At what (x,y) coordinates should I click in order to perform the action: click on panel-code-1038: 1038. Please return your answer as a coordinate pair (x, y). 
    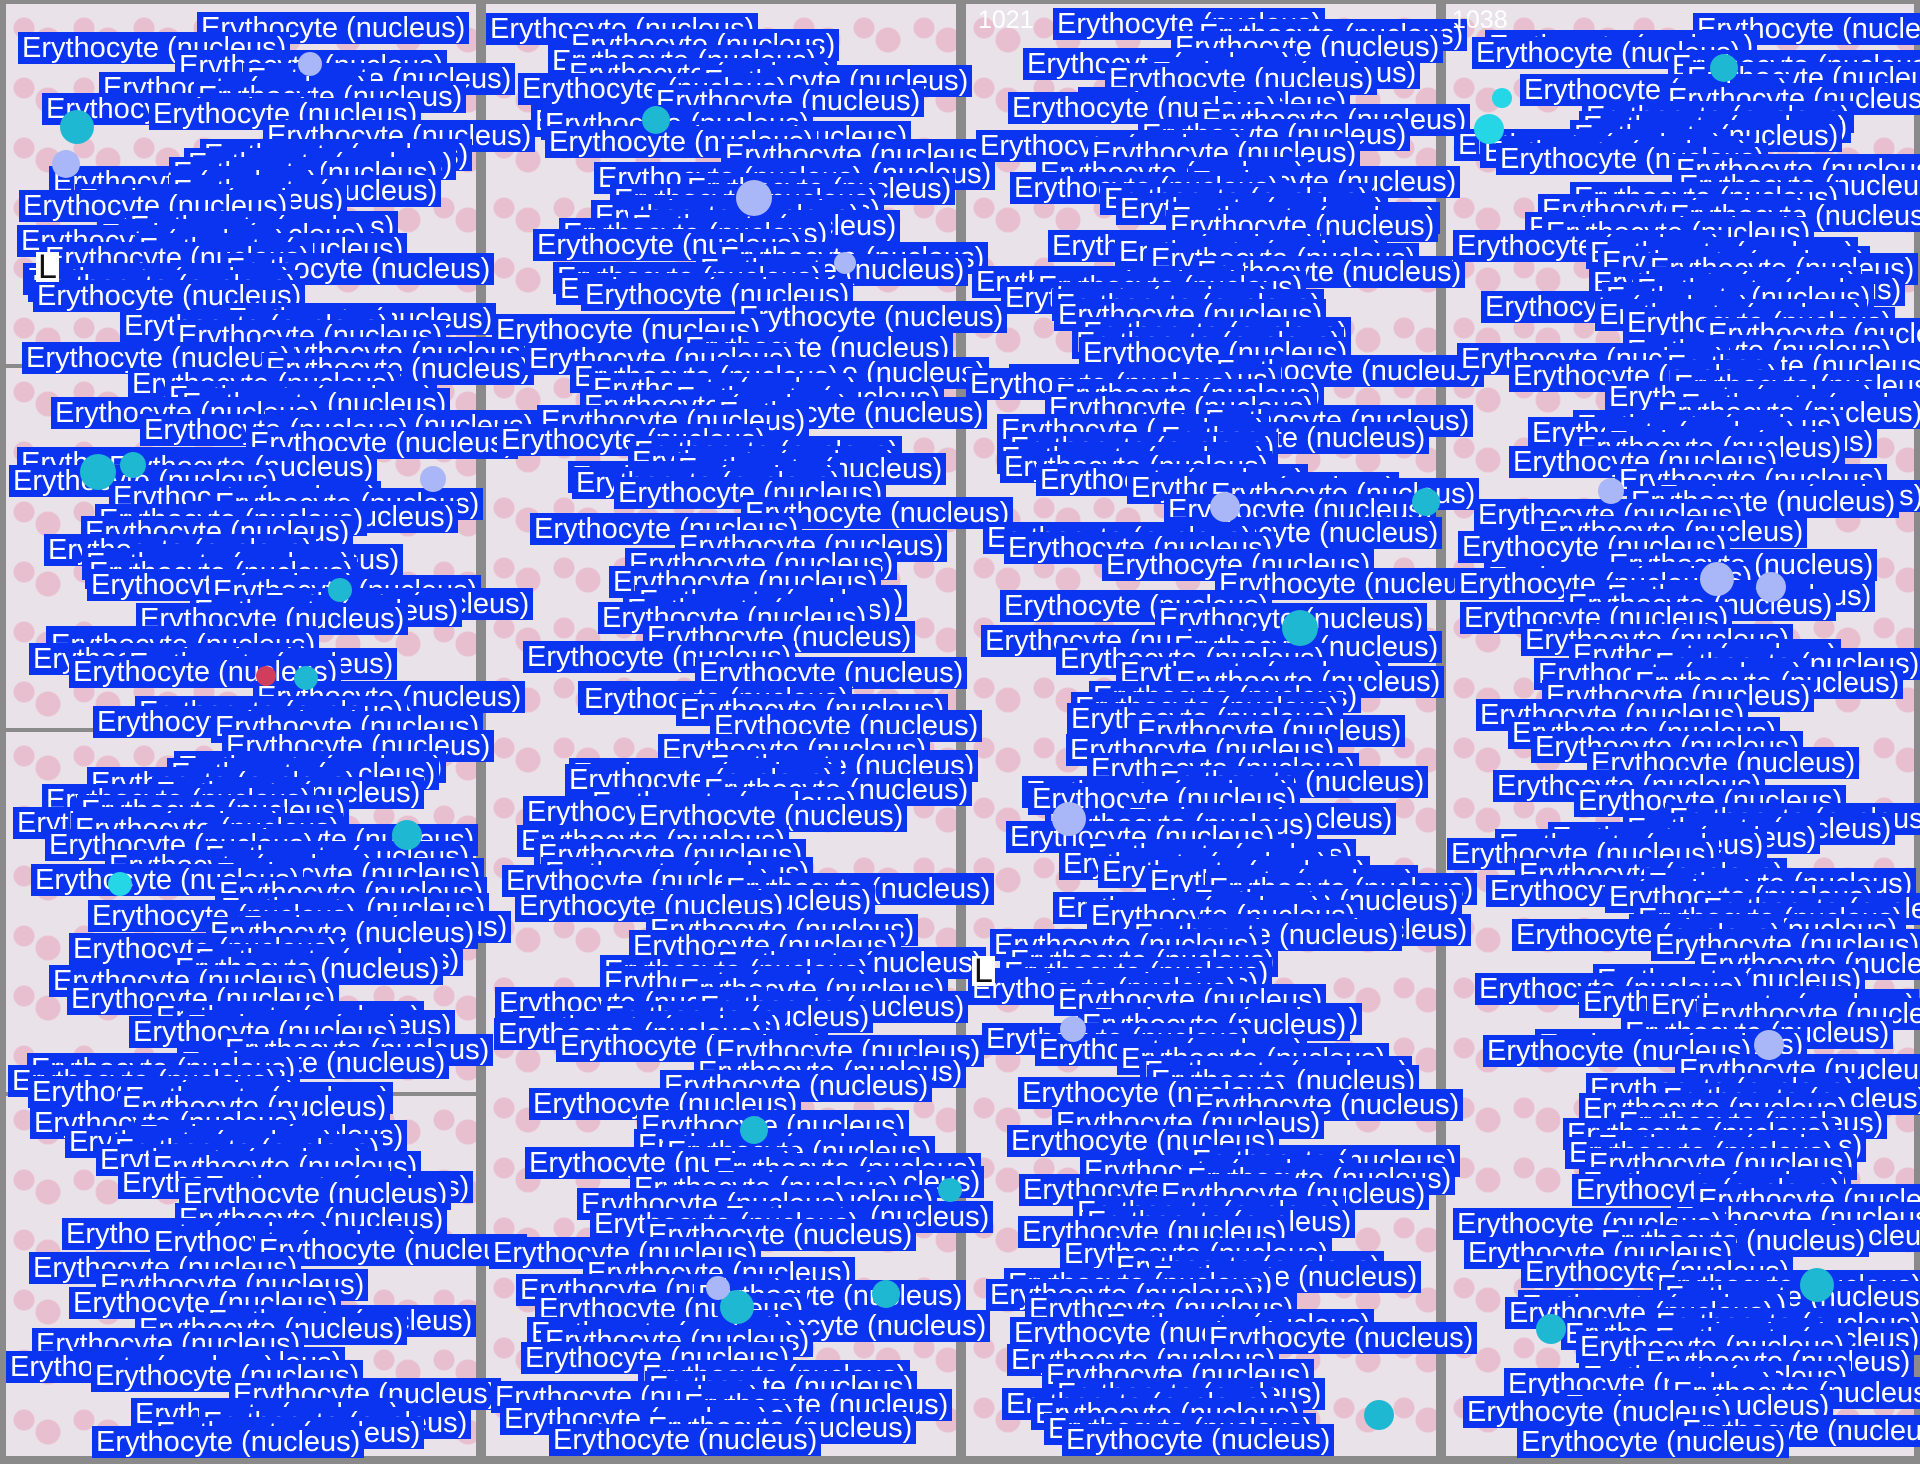
    Looking at the image, I should click on (1480, 20).